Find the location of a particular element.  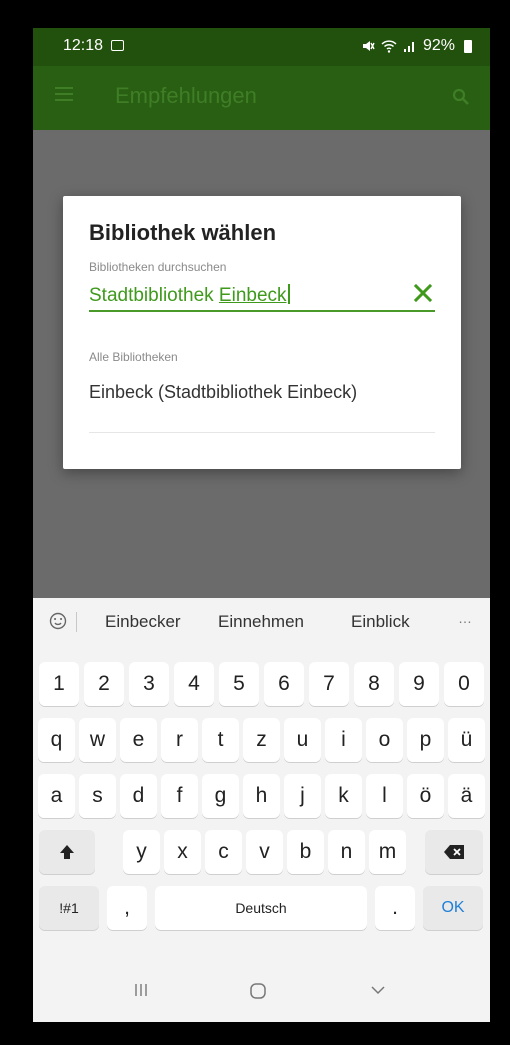

page-title: Empfehlungen is located at coordinates (186, 95).